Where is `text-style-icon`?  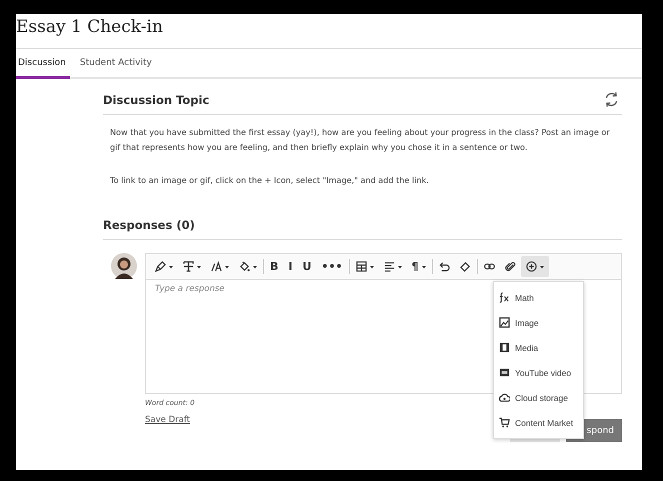
text-style-icon is located at coordinates (188, 266).